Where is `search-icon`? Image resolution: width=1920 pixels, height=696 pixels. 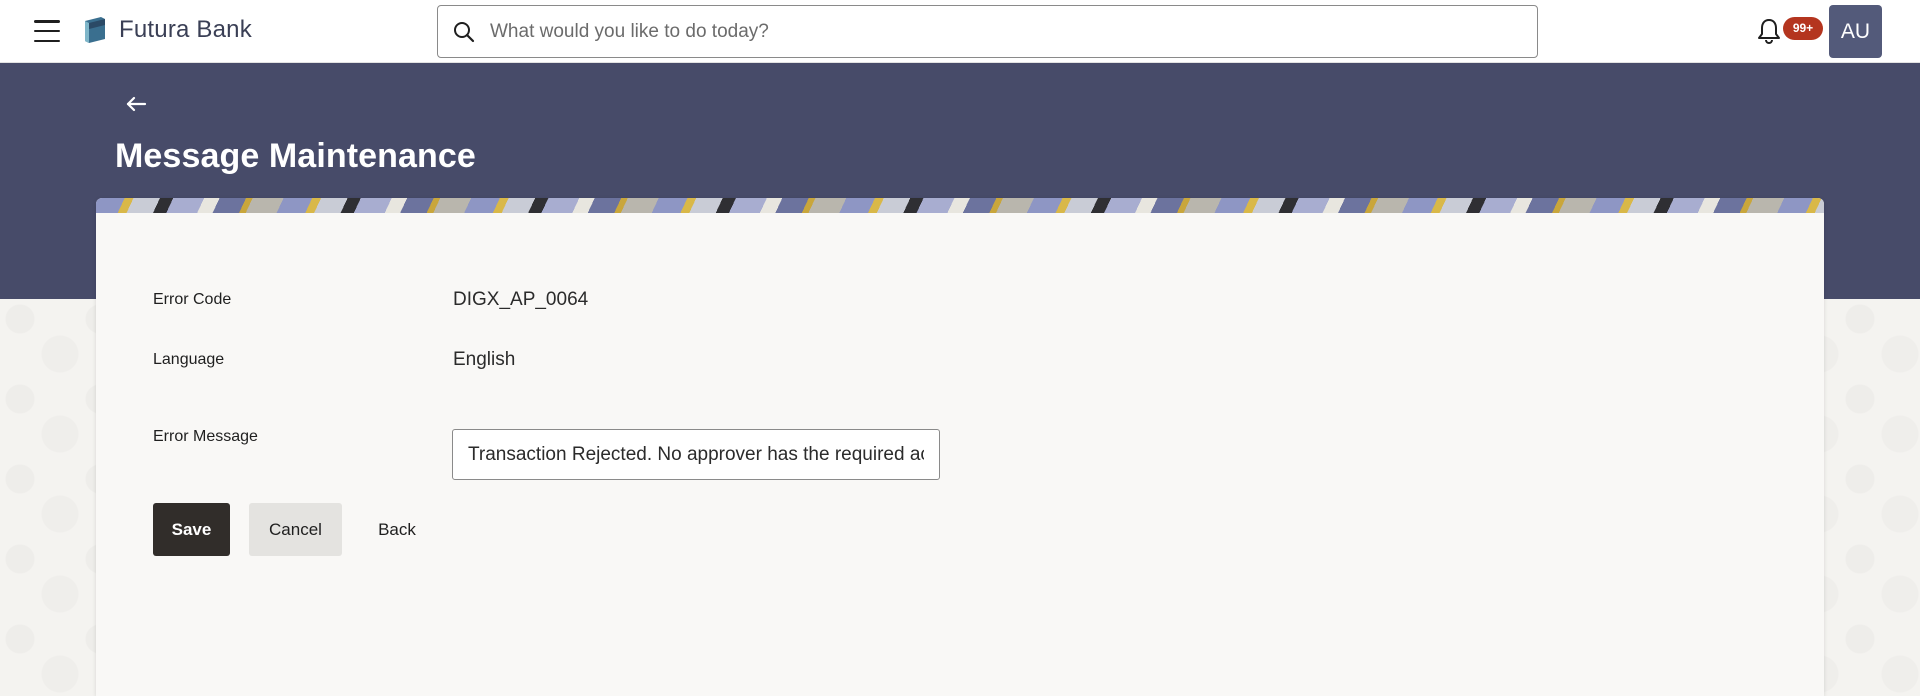 search-icon is located at coordinates (464, 31).